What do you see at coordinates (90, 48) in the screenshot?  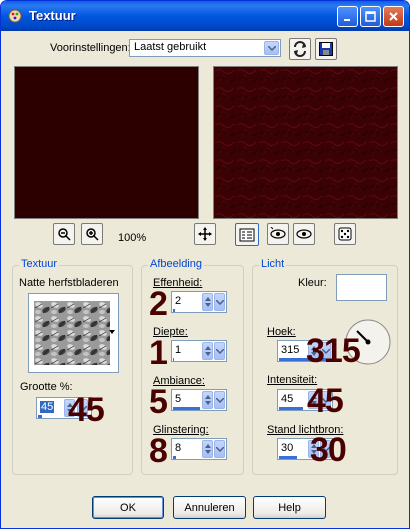 I see `presets-label: Voorinstellingen:` at bounding box center [90, 48].